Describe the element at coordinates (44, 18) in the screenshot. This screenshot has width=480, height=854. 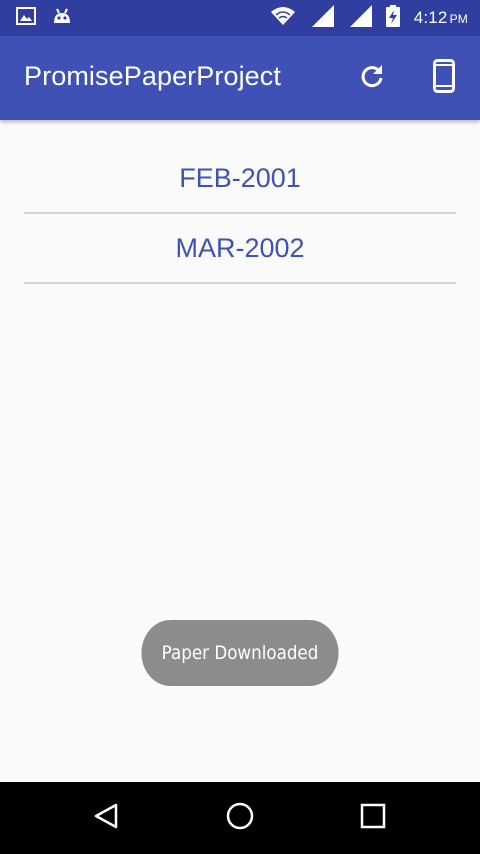
I see `status-bar-notifications` at that location.